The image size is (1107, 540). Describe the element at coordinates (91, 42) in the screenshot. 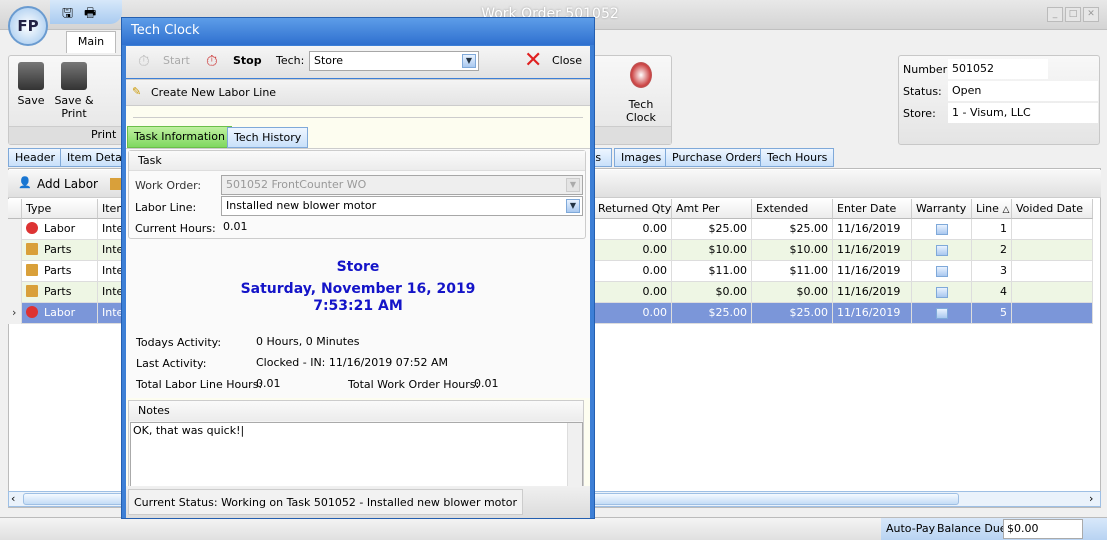

I see `ribbon-tab-main: Main` at that location.